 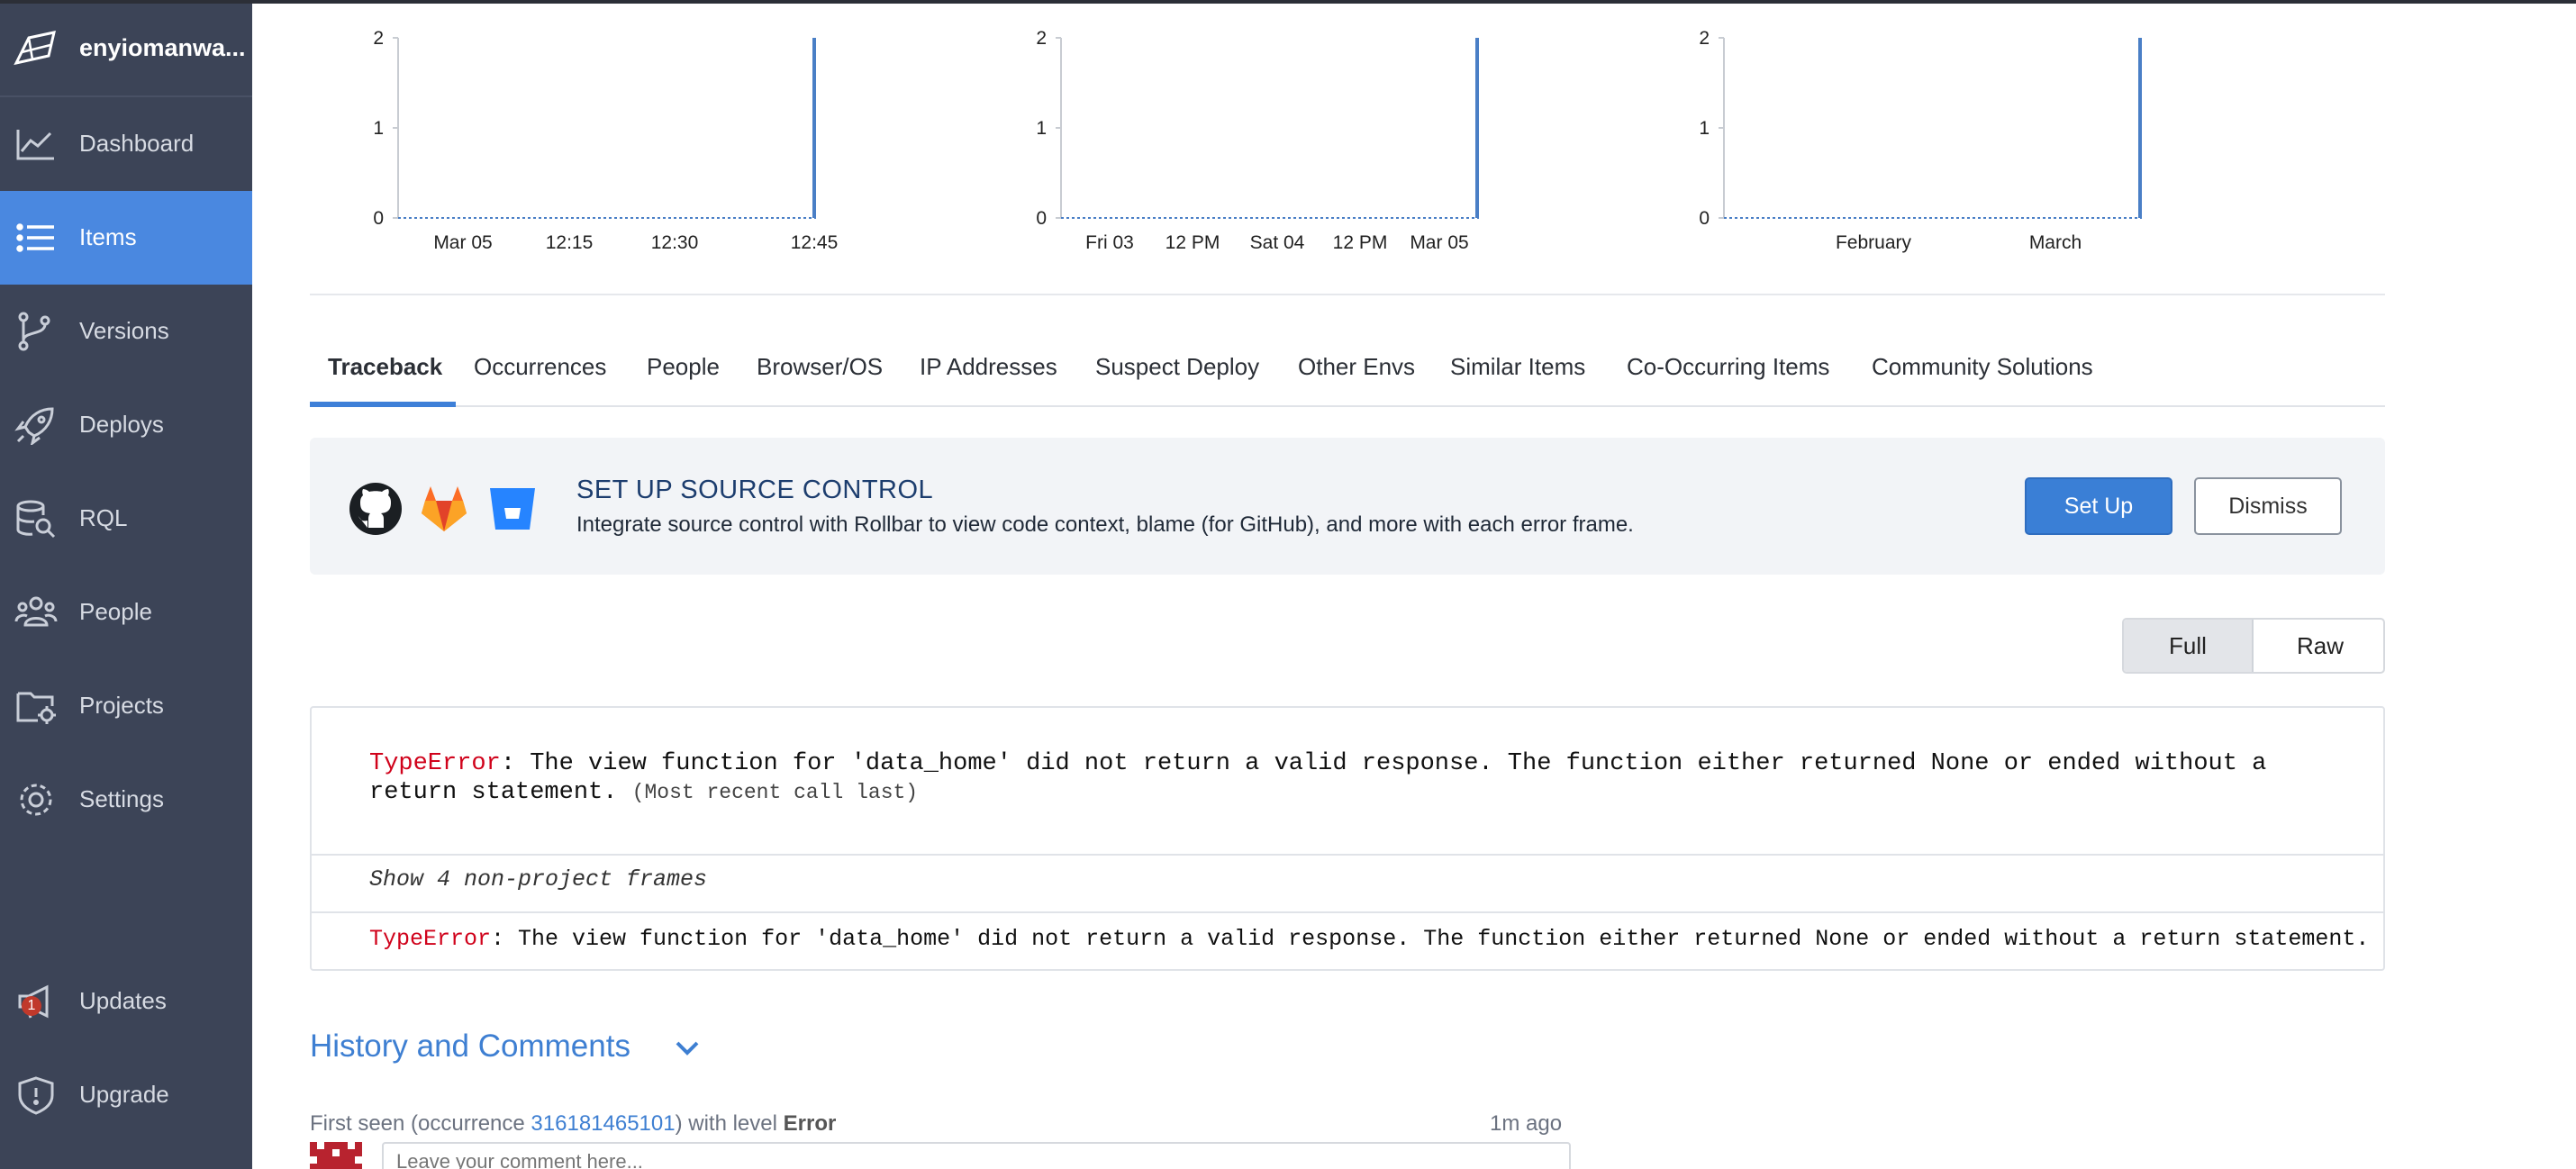 I want to click on occurrences-chart-month: 0 1 2 February March, so click(x=1920, y=140).